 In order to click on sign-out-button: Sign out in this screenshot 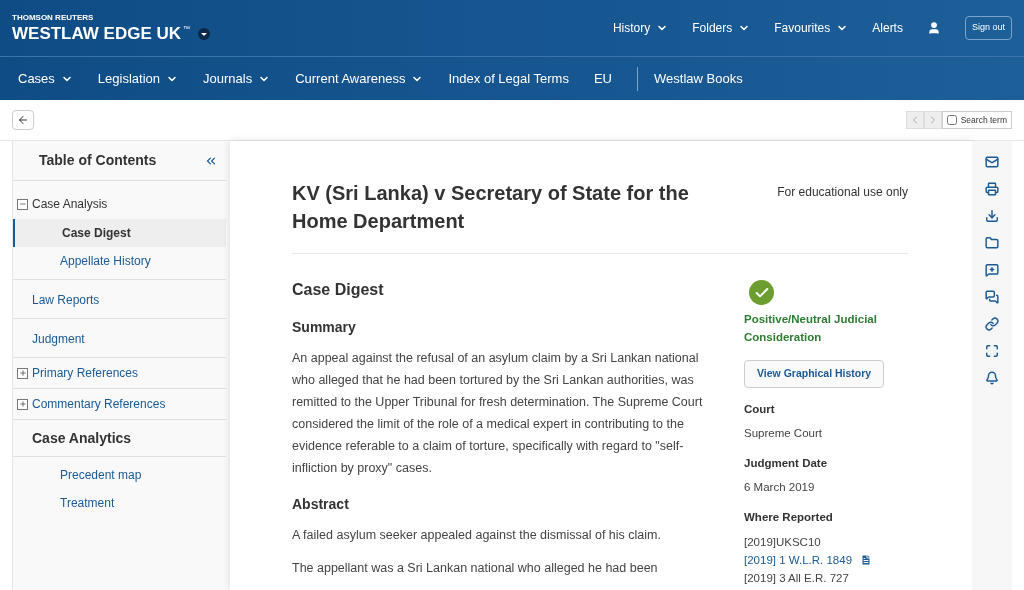, I will do `click(988, 28)`.